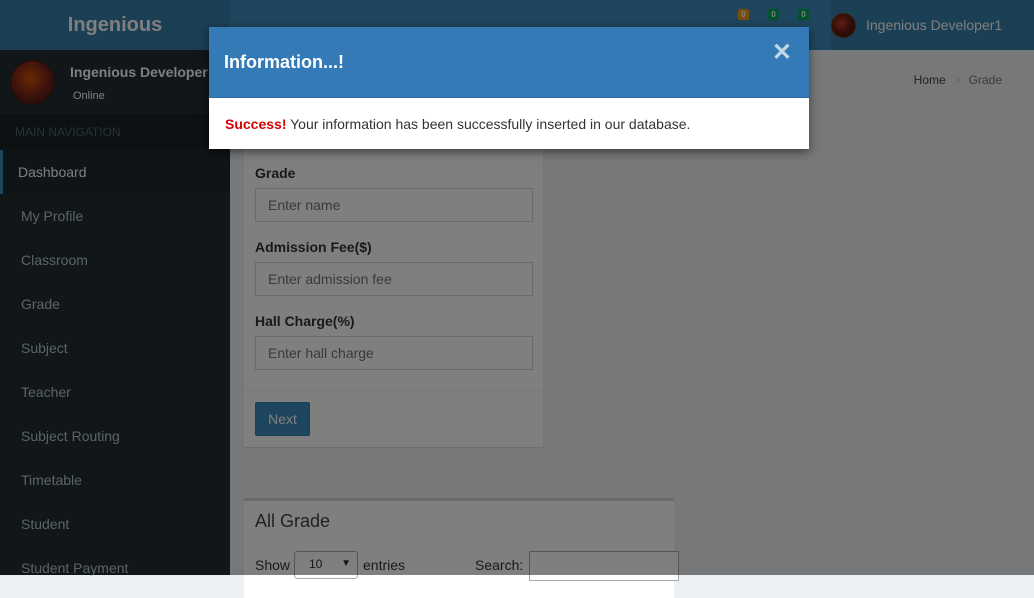 Image resolution: width=1034 pixels, height=598 pixels. What do you see at coordinates (256, 124) in the screenshot?
I see `success-label: Success!` at bounding box center [256, 124].